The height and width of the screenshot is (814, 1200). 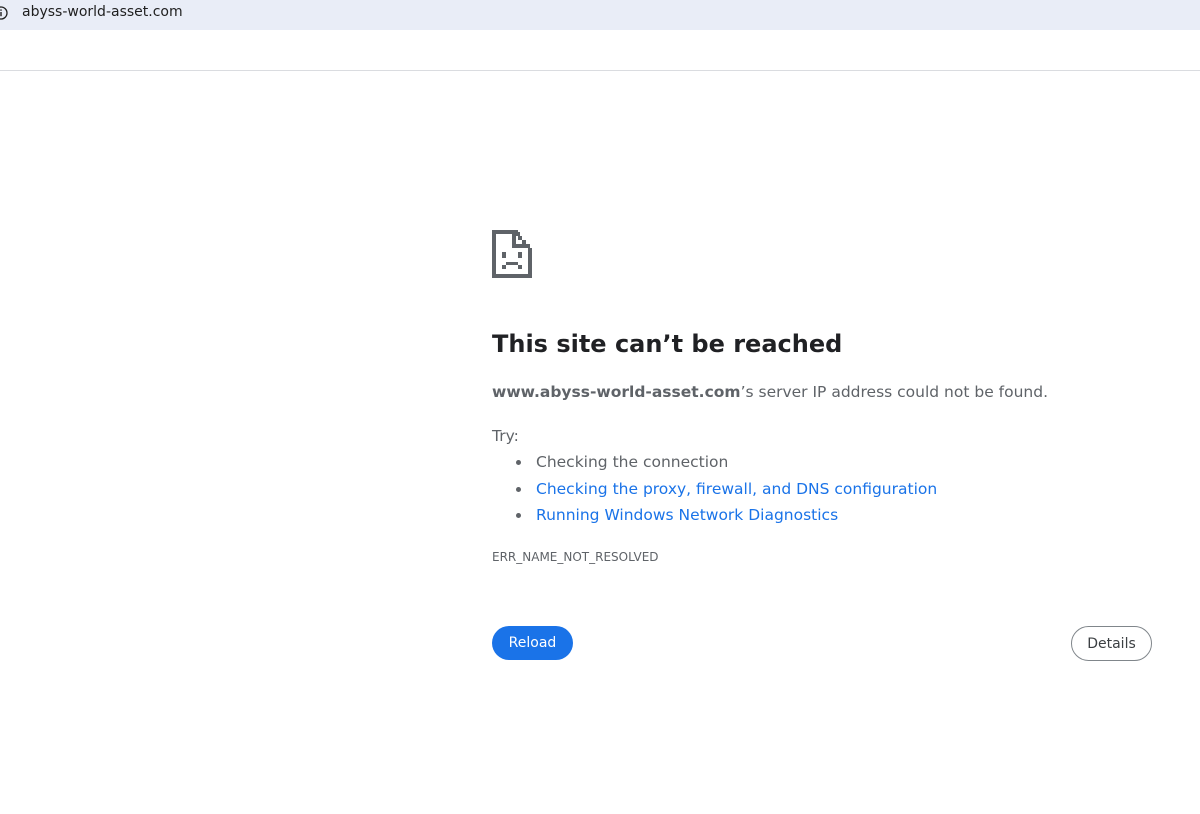 What do you see at coordinates (575, 557) in the screenshot?
I see `error-code: ERR_NAME_NOT_RESOLVED` at bounding box center [575, 557].